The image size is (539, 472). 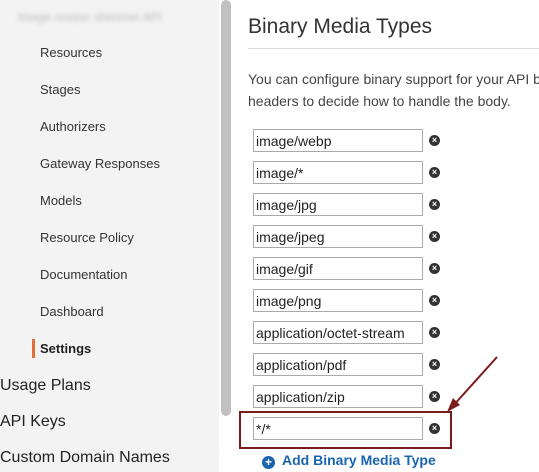 I want to click on nav-api-keys: API Keys, so click(x=33, y=422).